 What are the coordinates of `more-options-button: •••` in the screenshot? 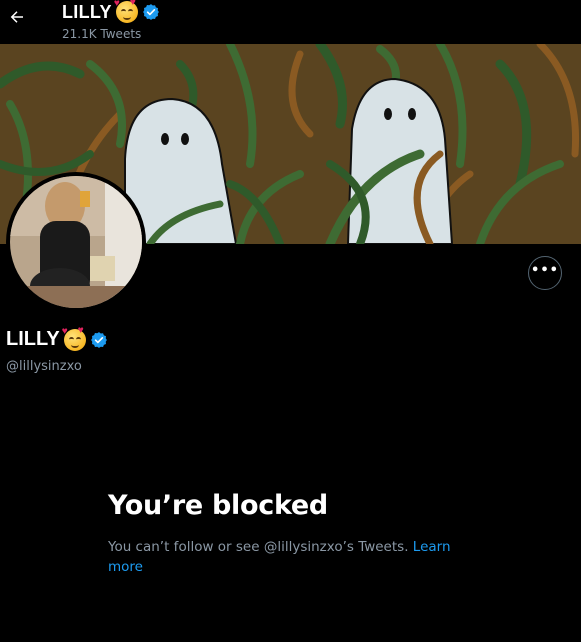 It's located at (545, 273).